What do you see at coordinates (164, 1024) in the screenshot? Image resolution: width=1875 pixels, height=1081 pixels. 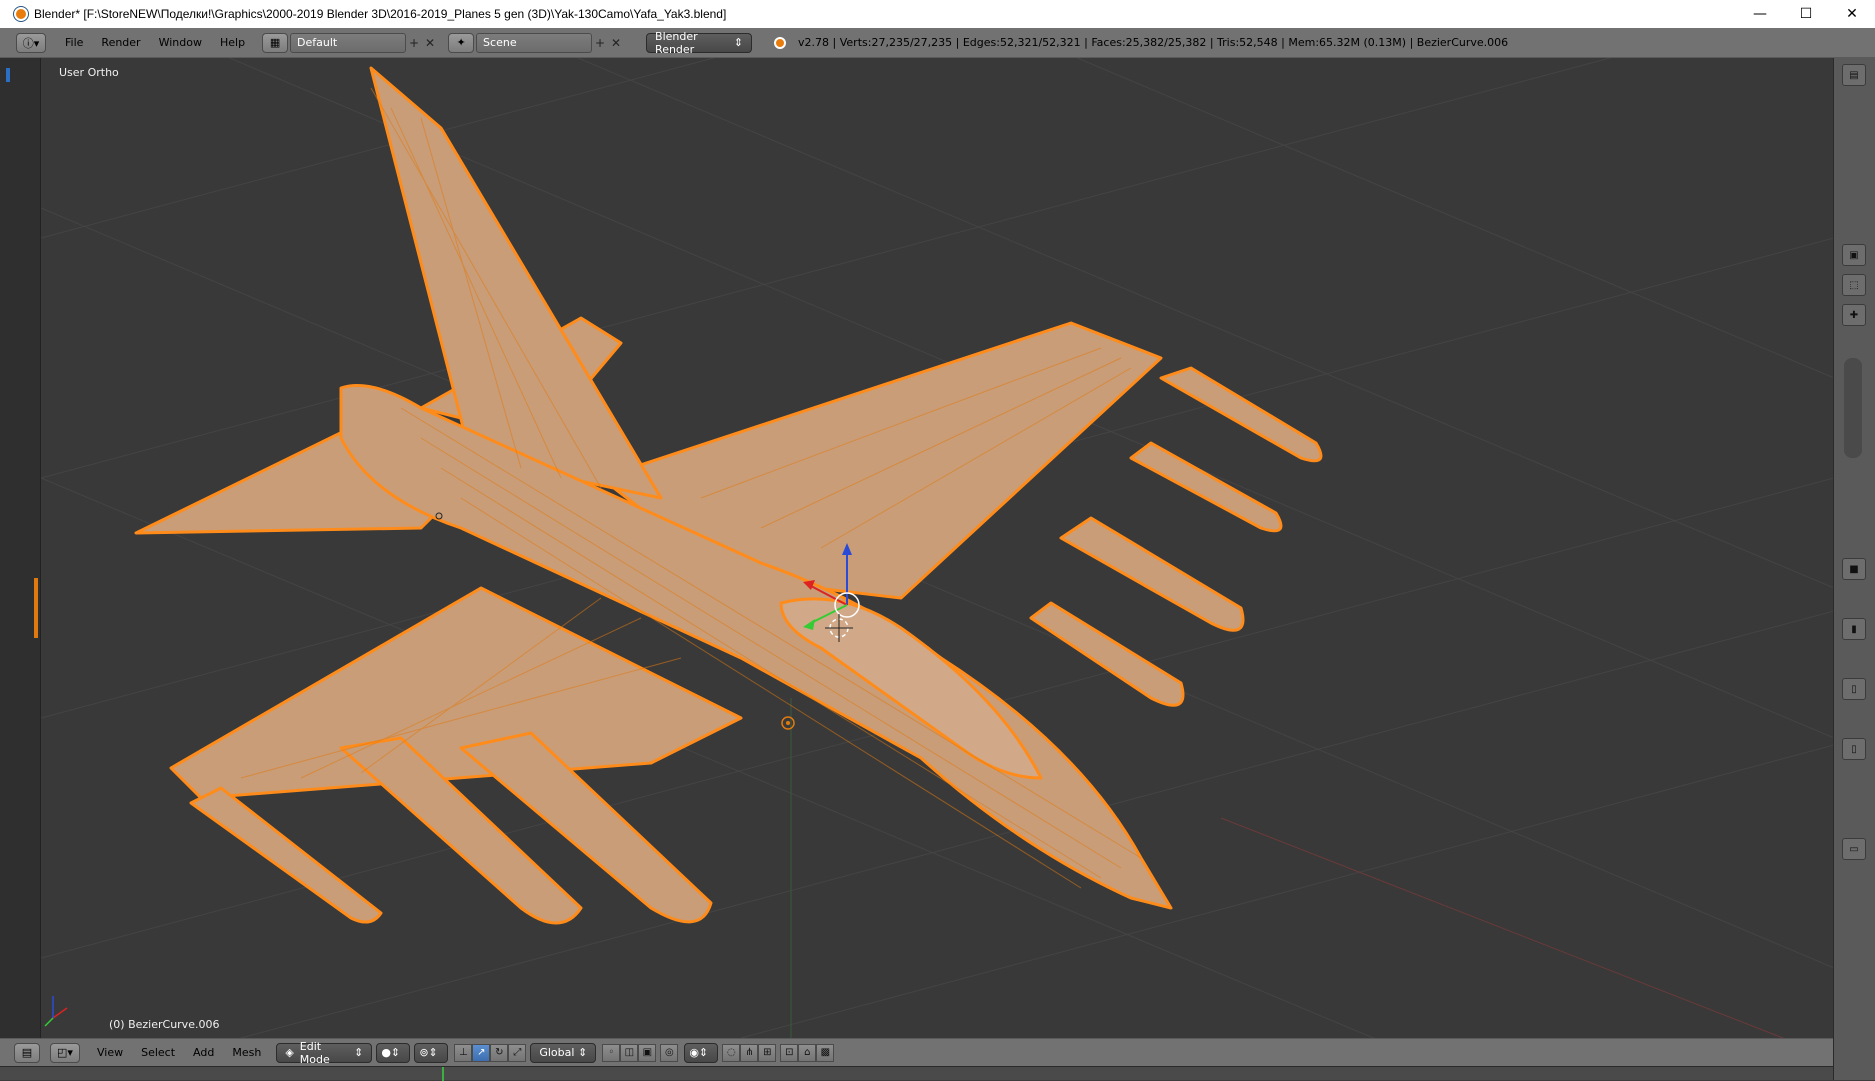 I see `active-object-label: (0) BezierCurve.006` at bounding box center [164, 1024].